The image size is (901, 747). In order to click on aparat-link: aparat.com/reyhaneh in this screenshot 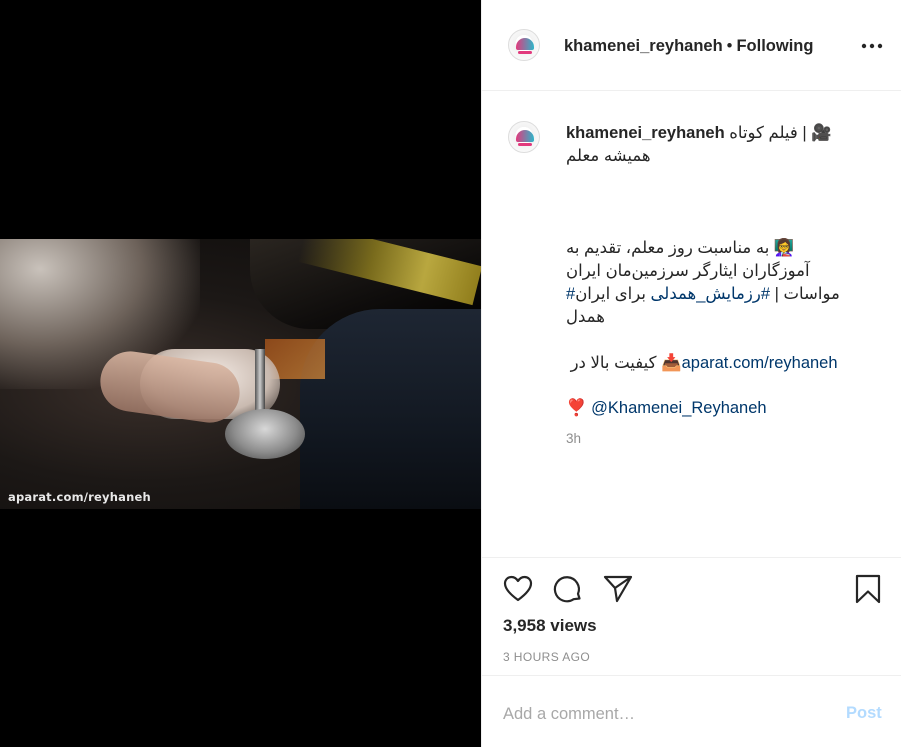, I will do `click(760, 363)`.